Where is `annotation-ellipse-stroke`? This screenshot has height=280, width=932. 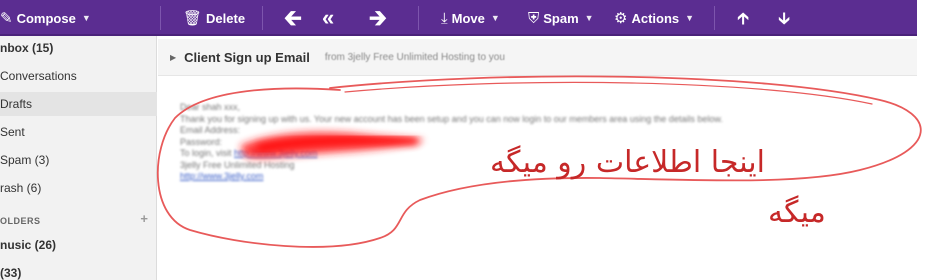 annotation-ellipse-stroke is located at coordinates (608, 93).